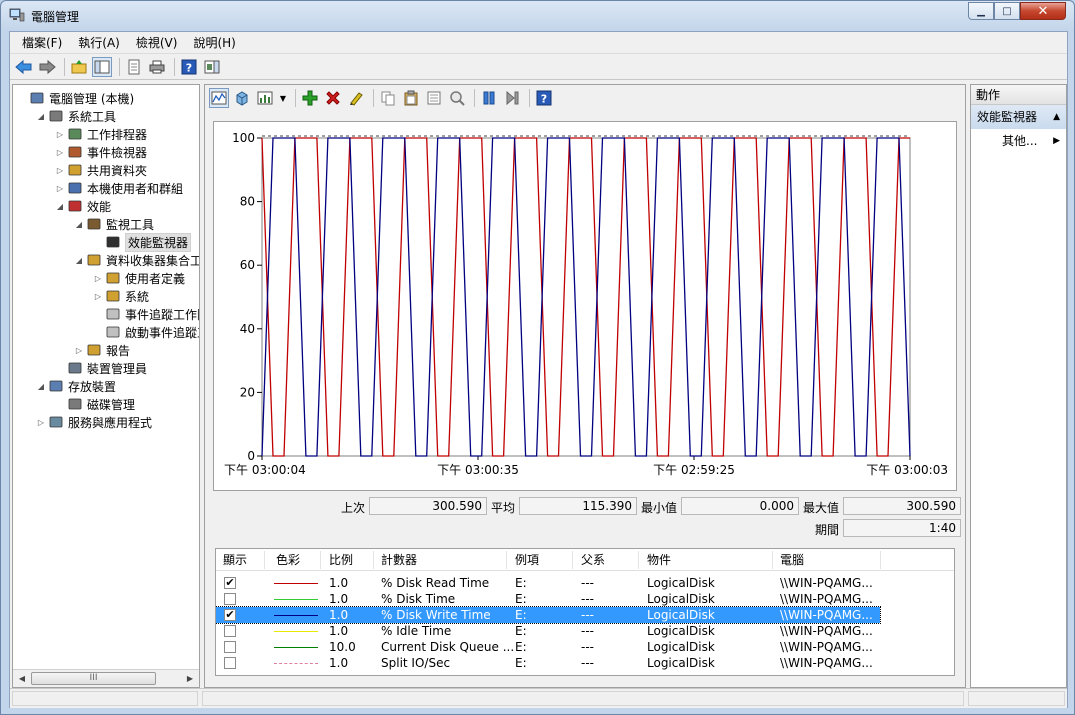  I want to click on menu-view: 檢視(V), so click(157, 42).